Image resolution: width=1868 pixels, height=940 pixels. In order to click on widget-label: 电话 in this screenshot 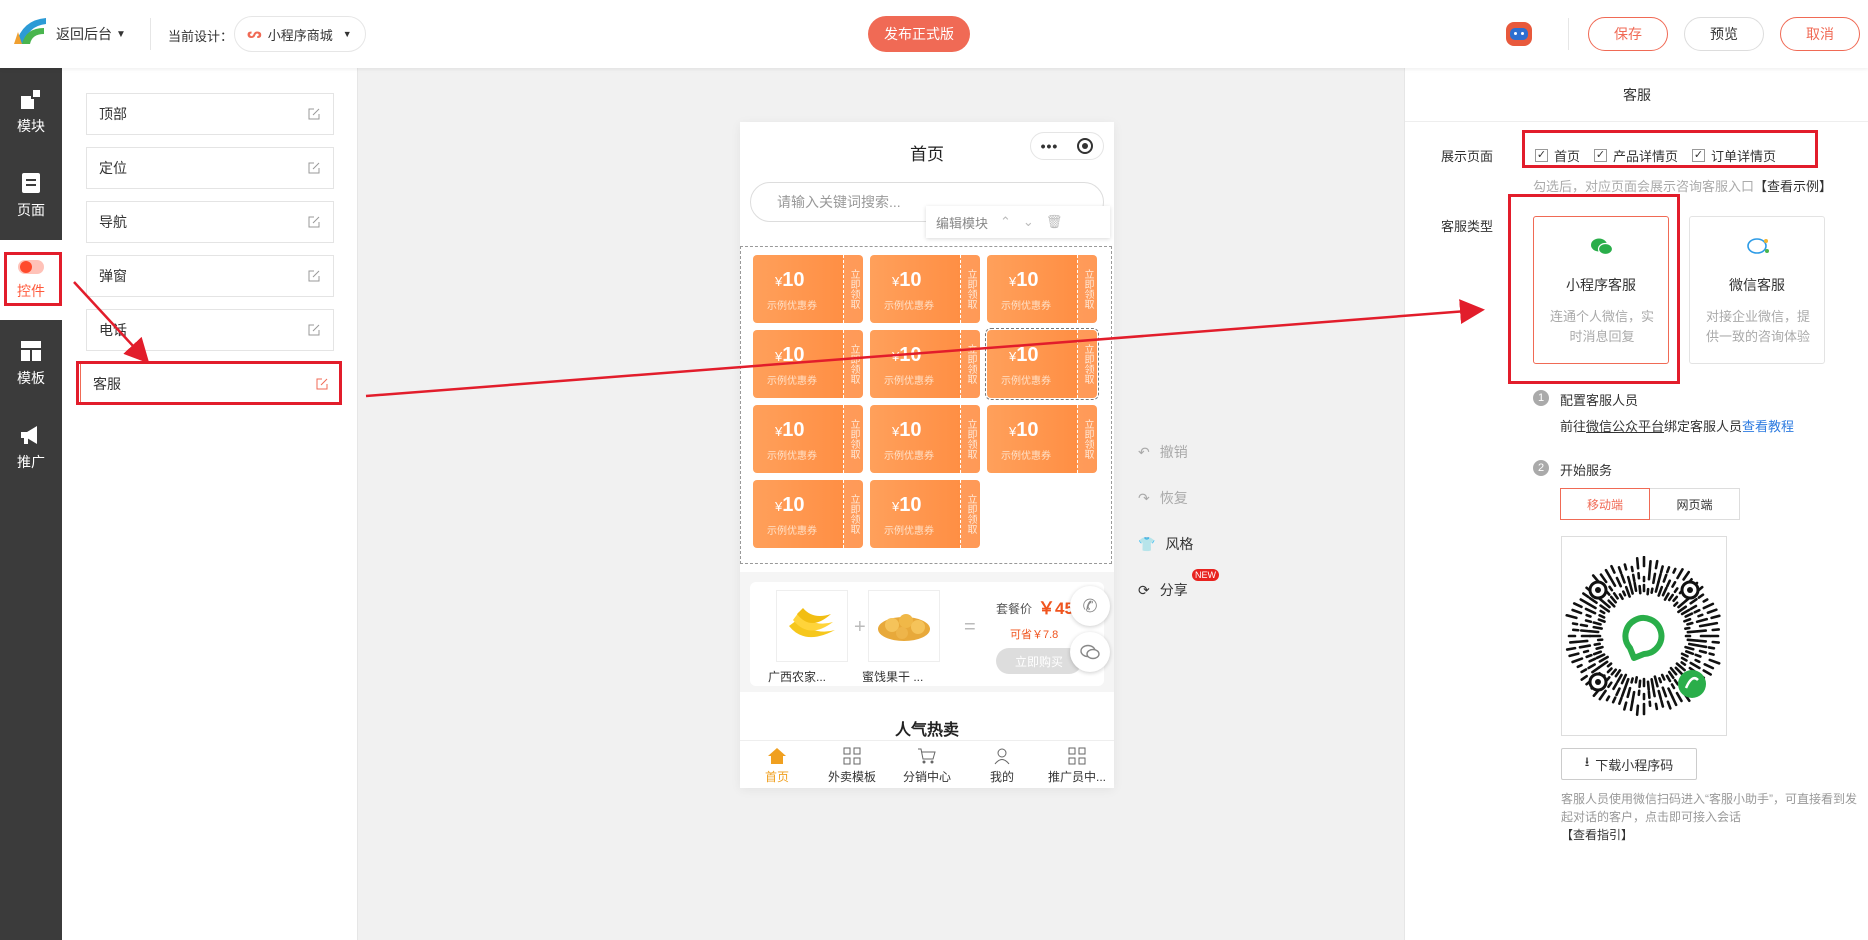, I will do `click(113, 330)`.